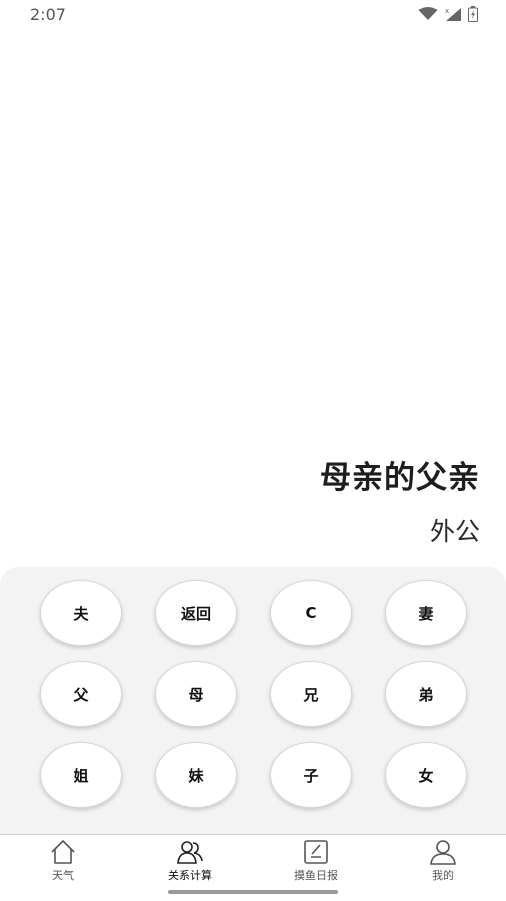 The image size is (506, 901). What do you see at coordinates (196, 775) in the screenshot?
I see `key-younger-sister: 妹` at bounding box center [196, 775].